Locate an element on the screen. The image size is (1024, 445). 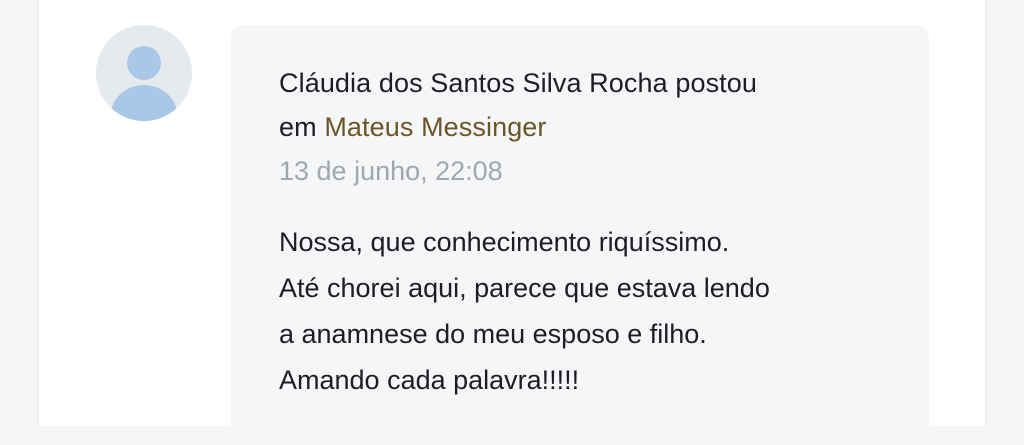
post-content-line: Amando cada palavra!!!!! is located at coordinates (429, 380).